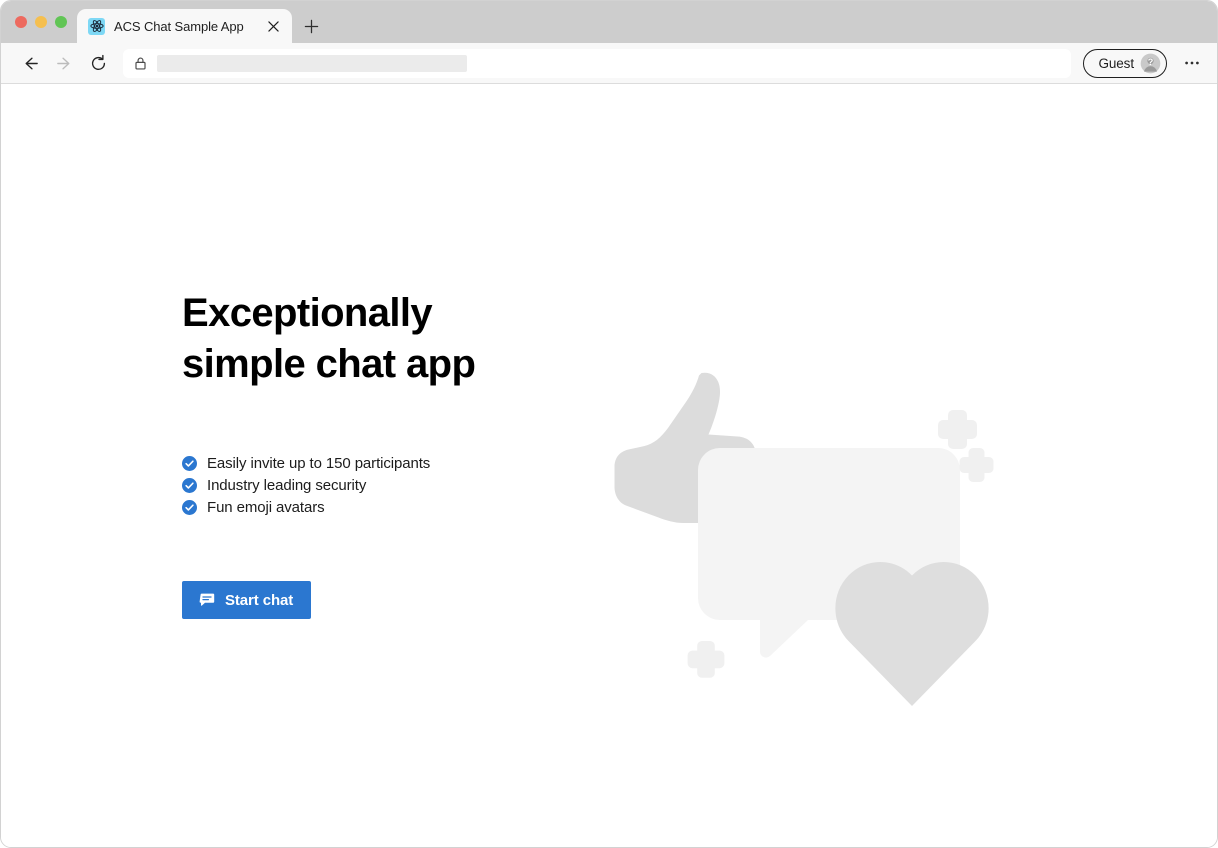  I want to click on back-button, so click(30, 63).